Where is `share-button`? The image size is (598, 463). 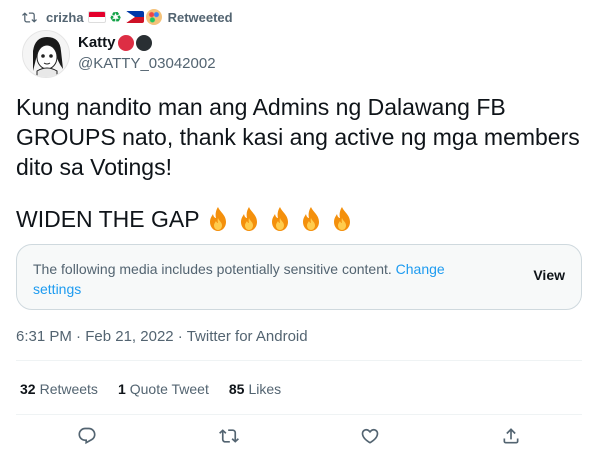 share-button is located at coordinates (512, 437).